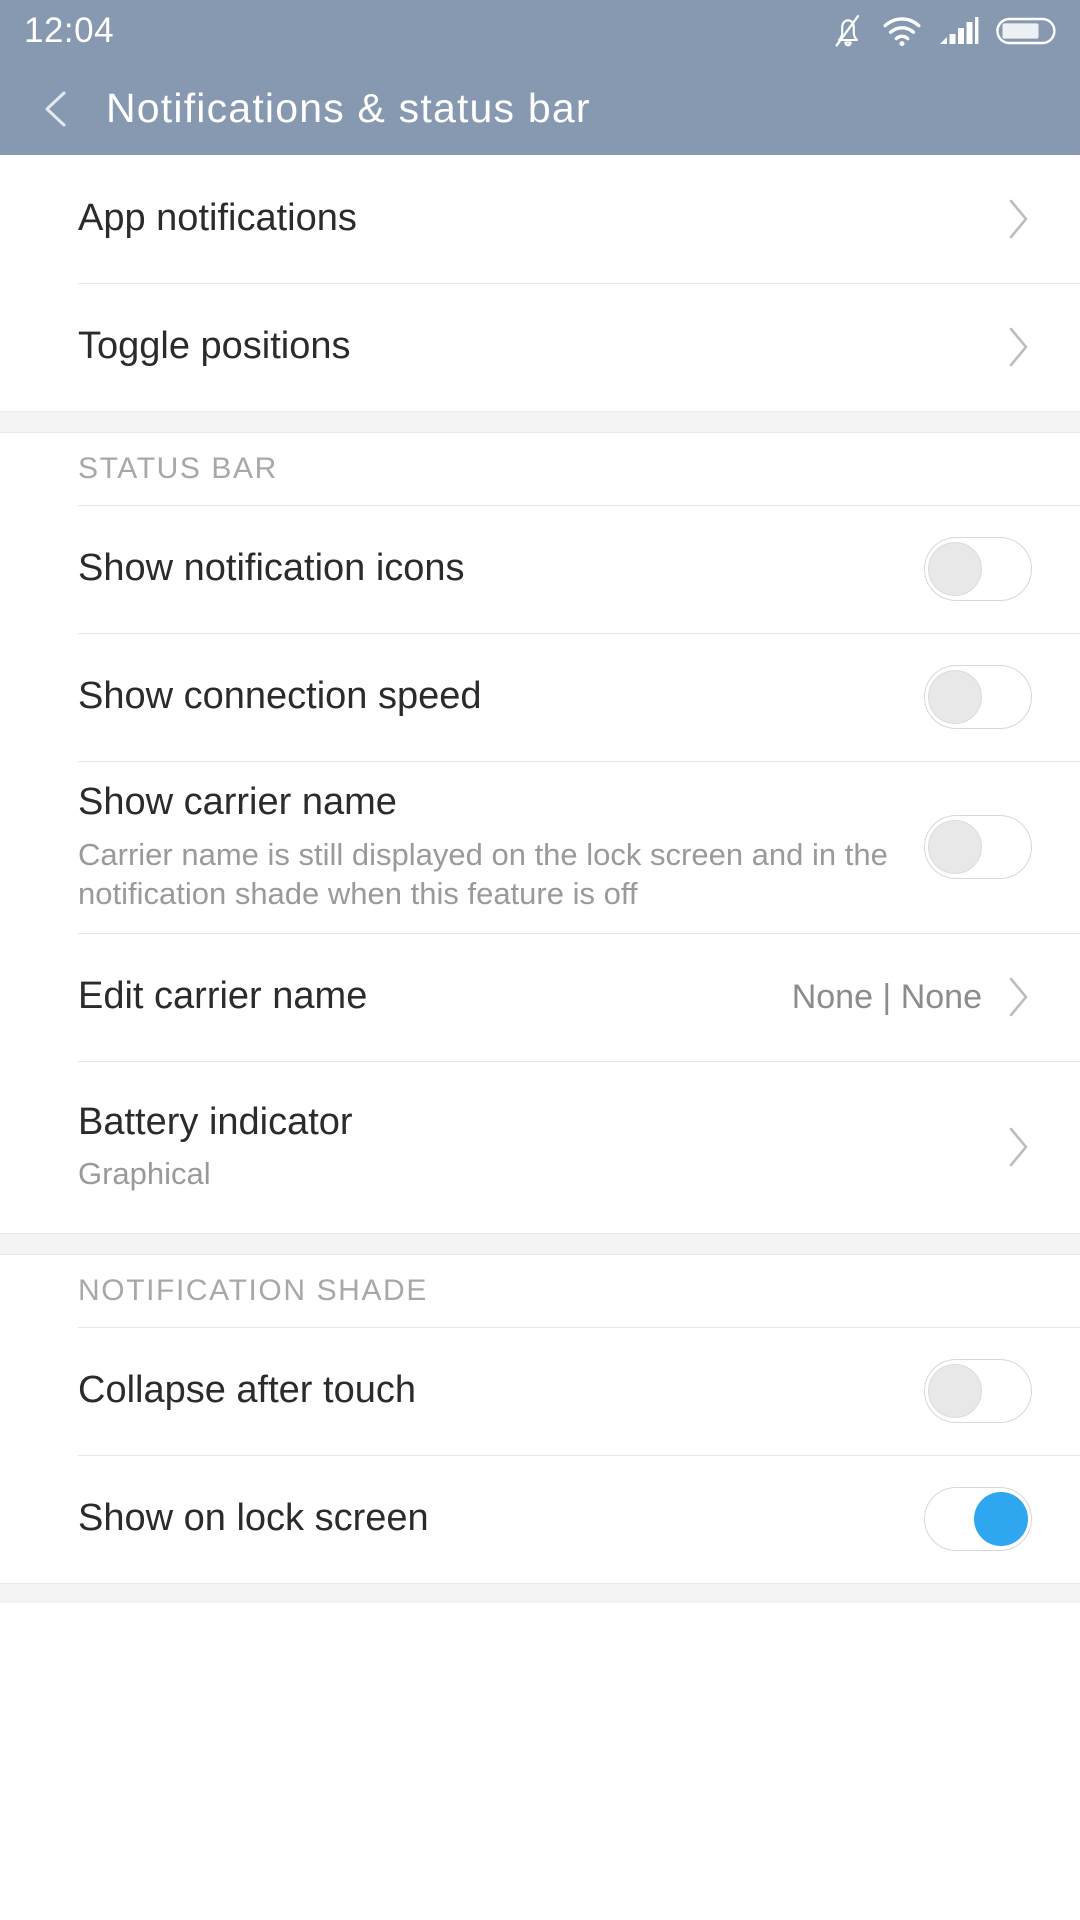 This screenshot has width=1080, height=1920. I want to click on list-item-battery-indicator: Battery indicator Graphical, so click(540, 1147).